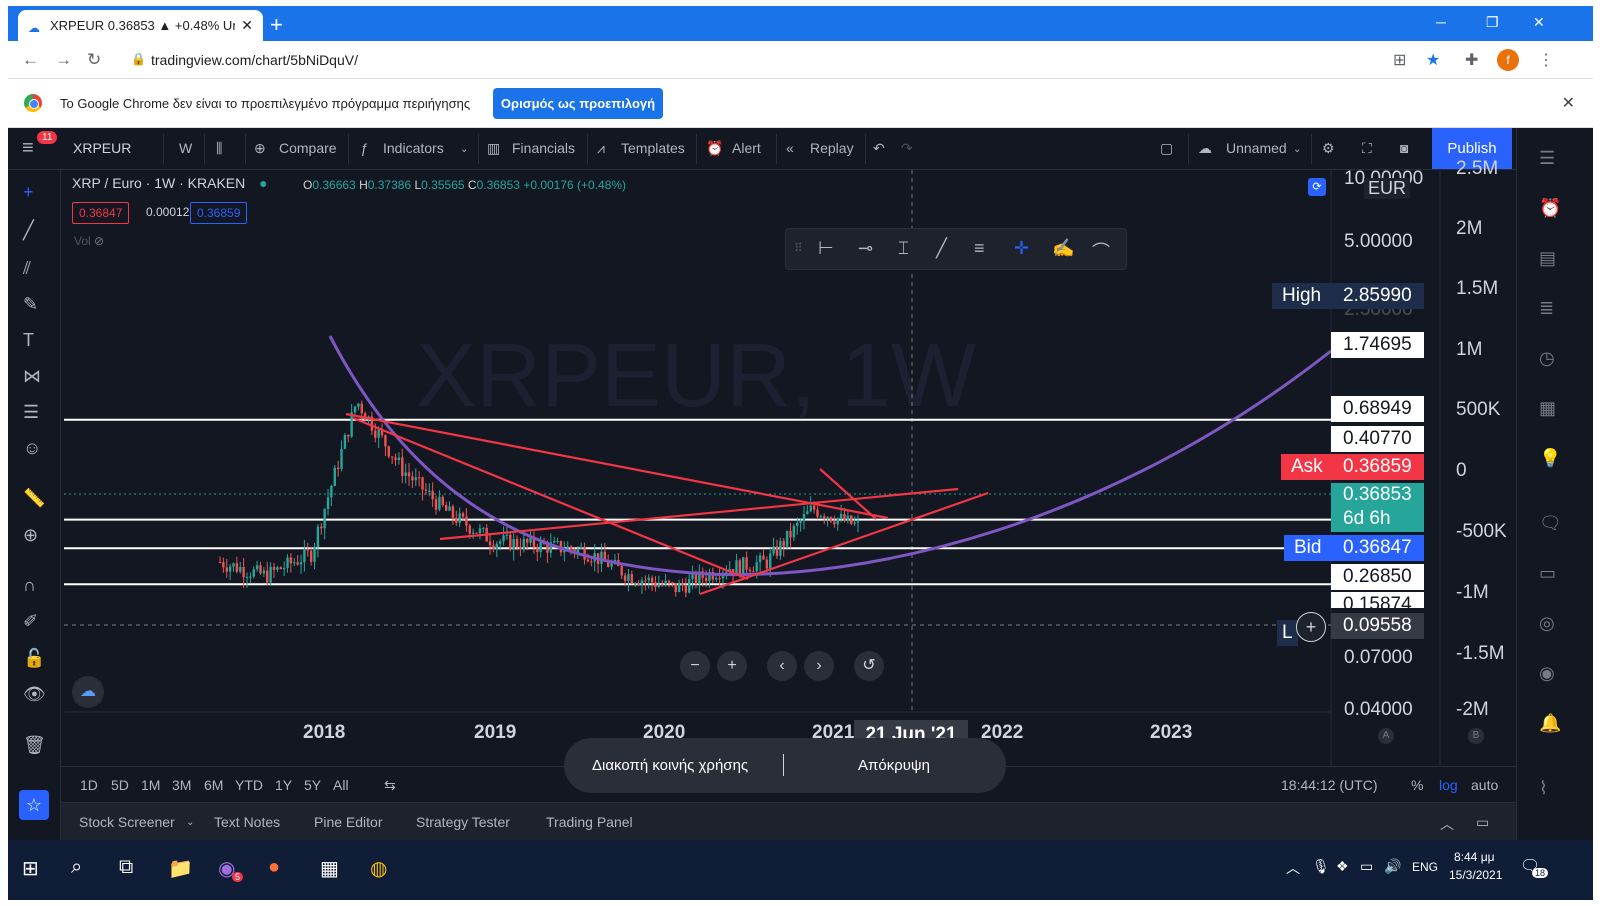  Describe the element at coordinates (894, 765) in the screenshot. I see `hide-button: Απόκρυψη` at that location.